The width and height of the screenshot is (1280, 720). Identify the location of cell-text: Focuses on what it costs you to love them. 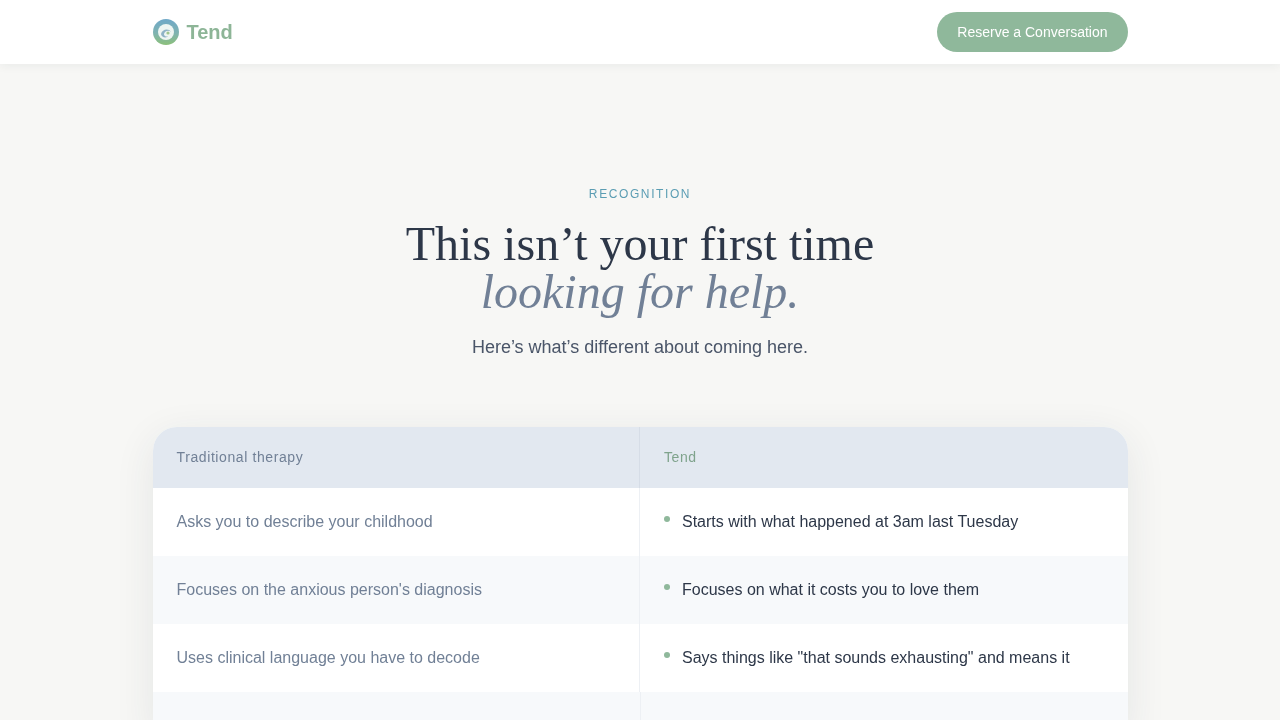
(831, 590).